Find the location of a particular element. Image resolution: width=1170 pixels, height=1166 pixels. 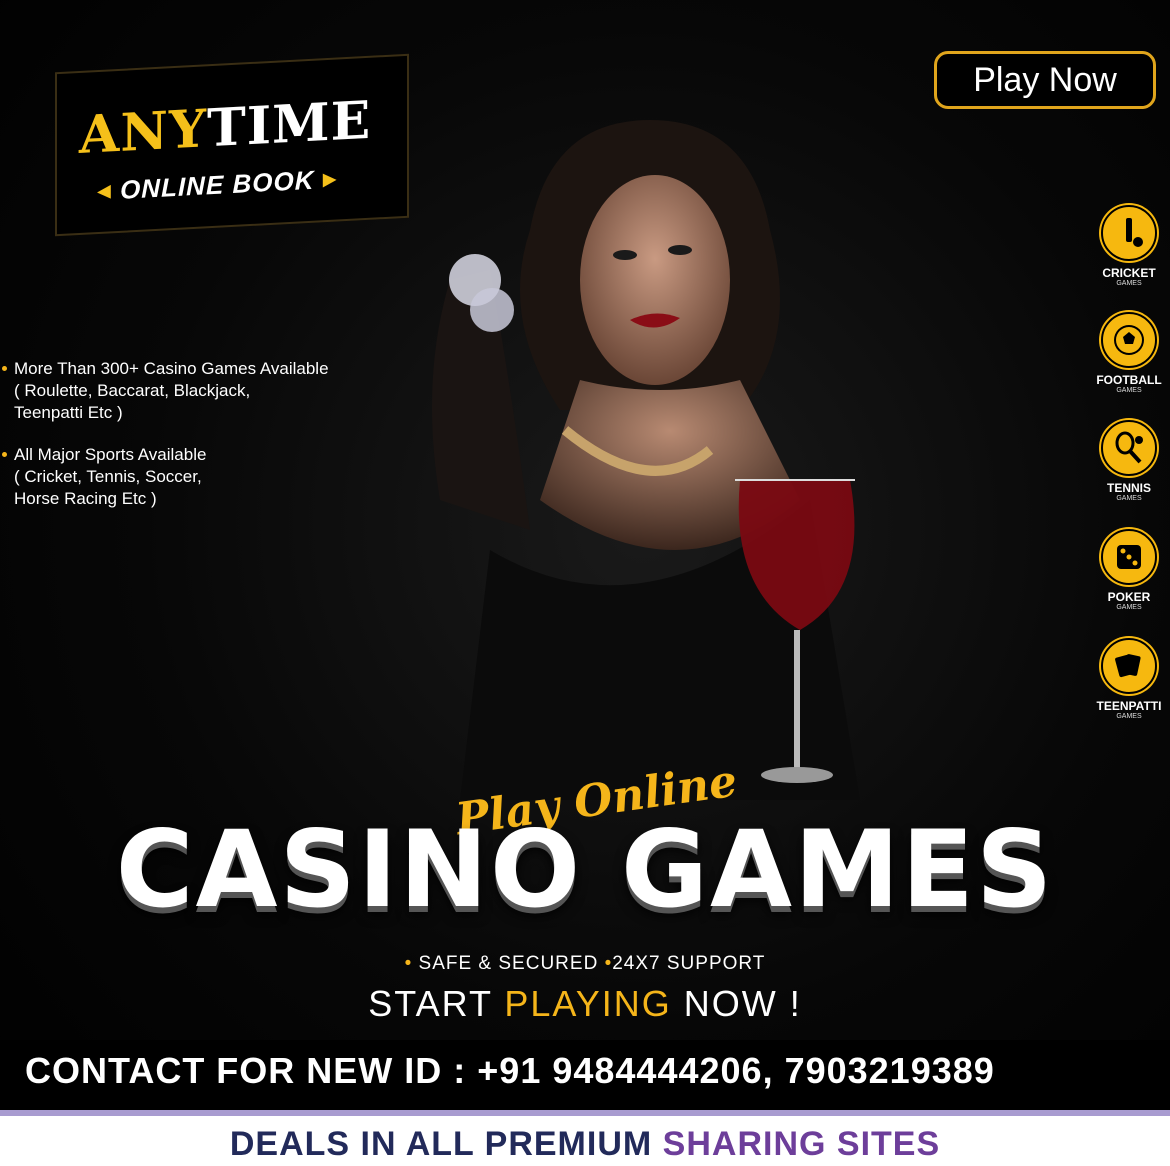

cta-playing: PLAYING is located at coordinates (588, 1003).